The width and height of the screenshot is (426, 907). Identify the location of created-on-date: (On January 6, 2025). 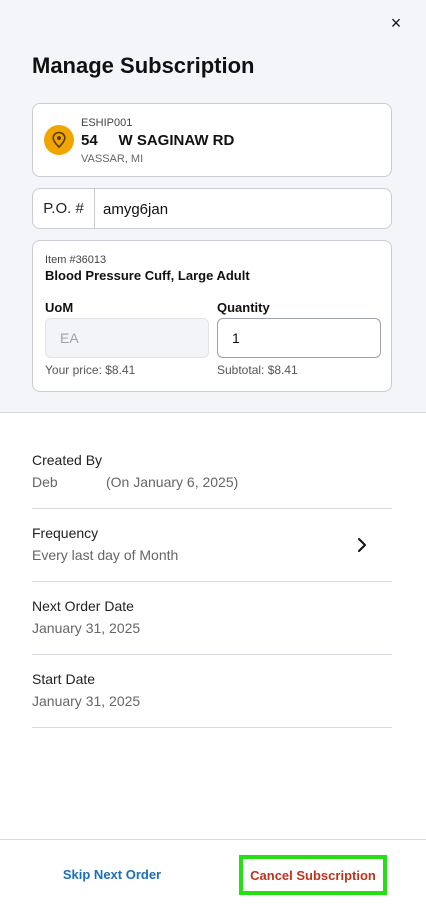
(172, 482).